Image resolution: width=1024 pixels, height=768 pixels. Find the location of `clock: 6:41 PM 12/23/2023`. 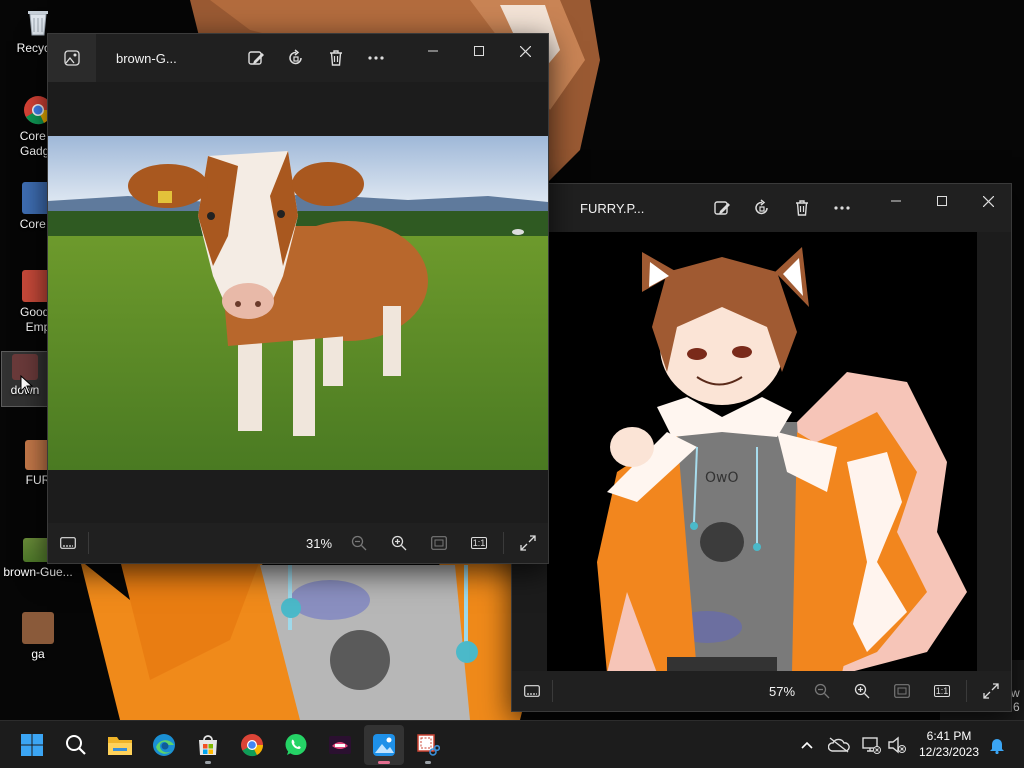

clock: 6:41 PM 12/23/2023 is located at coordinates (949, 744).